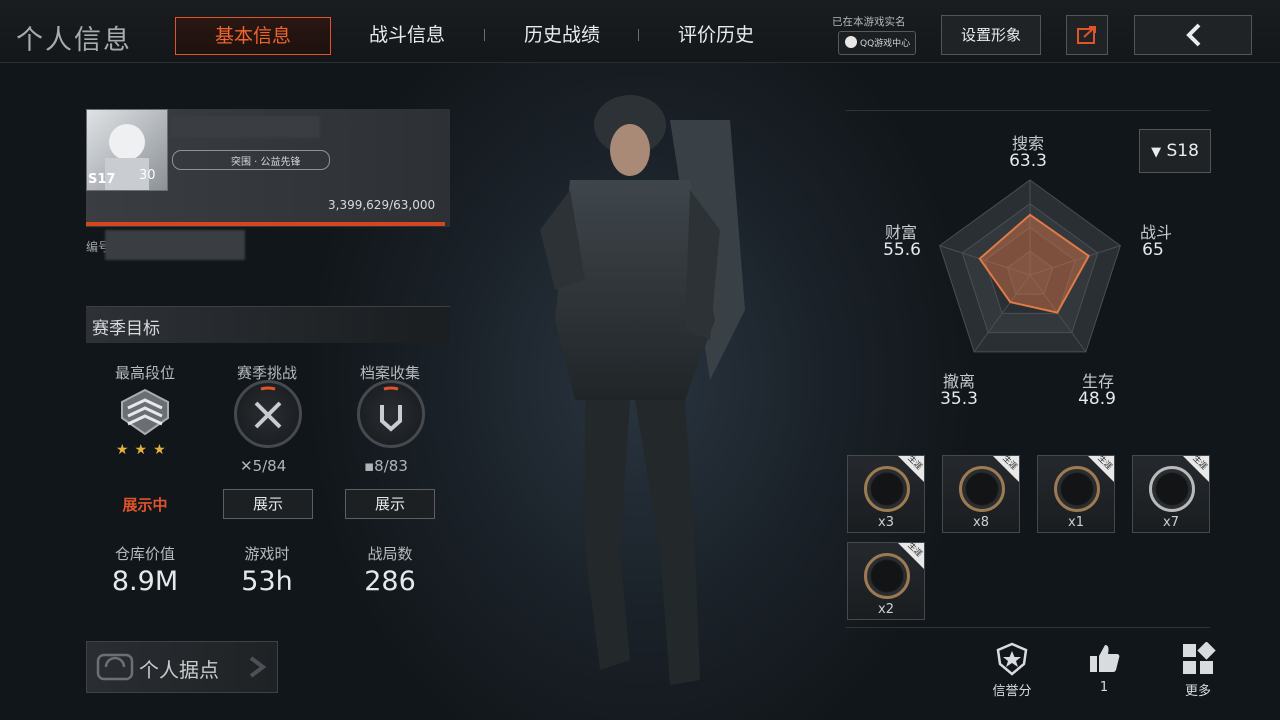  What do you see at coordinates (390, 554) in the screenshot?
I see `match-count-label: 战局数` at bounding box center [390, 554].